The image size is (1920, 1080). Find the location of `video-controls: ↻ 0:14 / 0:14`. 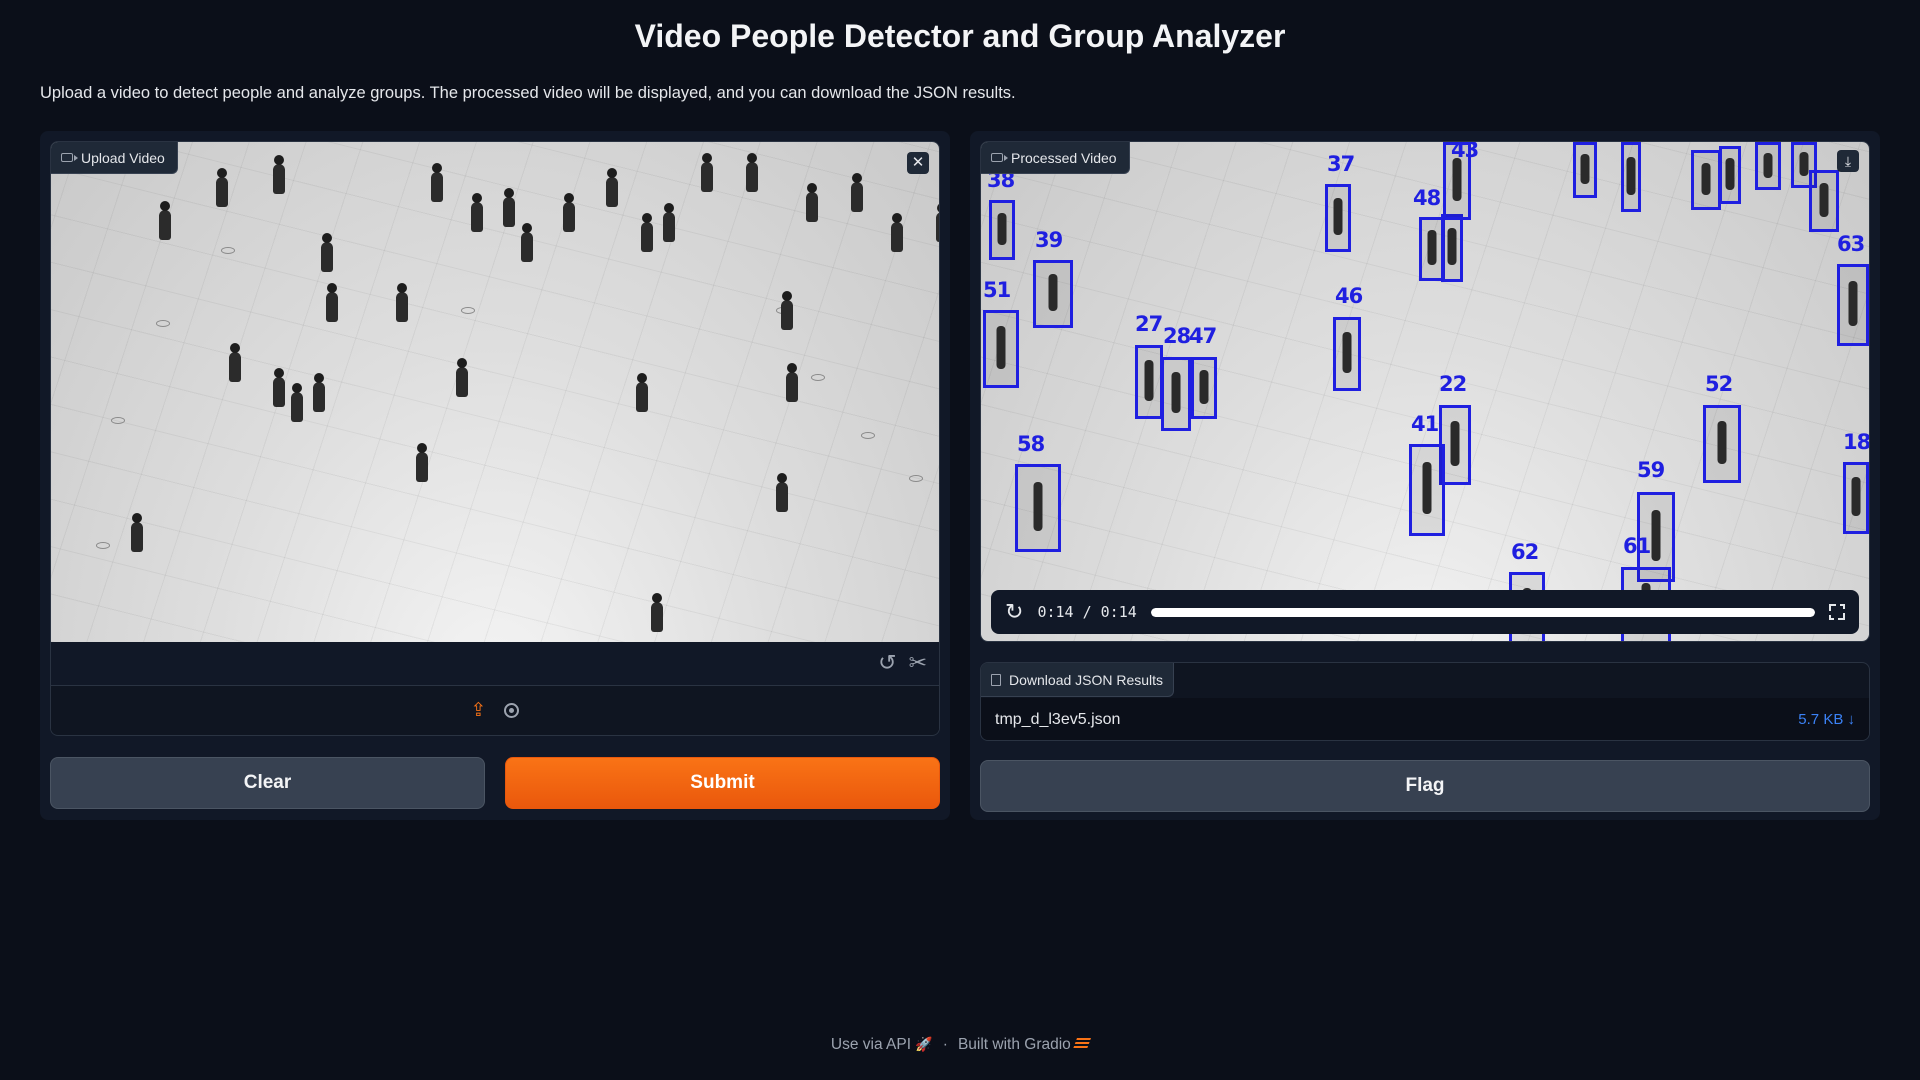

video-controls: ↻ 0:14 / 0:14 is located at coordinates (1425, 612).